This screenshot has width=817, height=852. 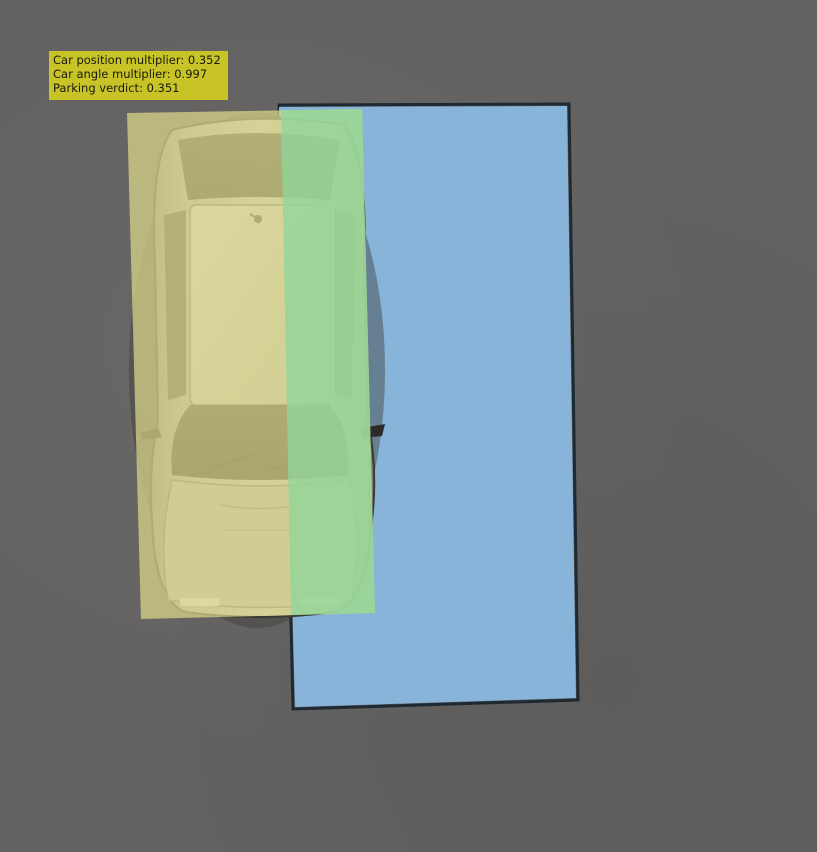 I want to click on angle-multiplier-value: 0.997, so click(x=191, y=74).